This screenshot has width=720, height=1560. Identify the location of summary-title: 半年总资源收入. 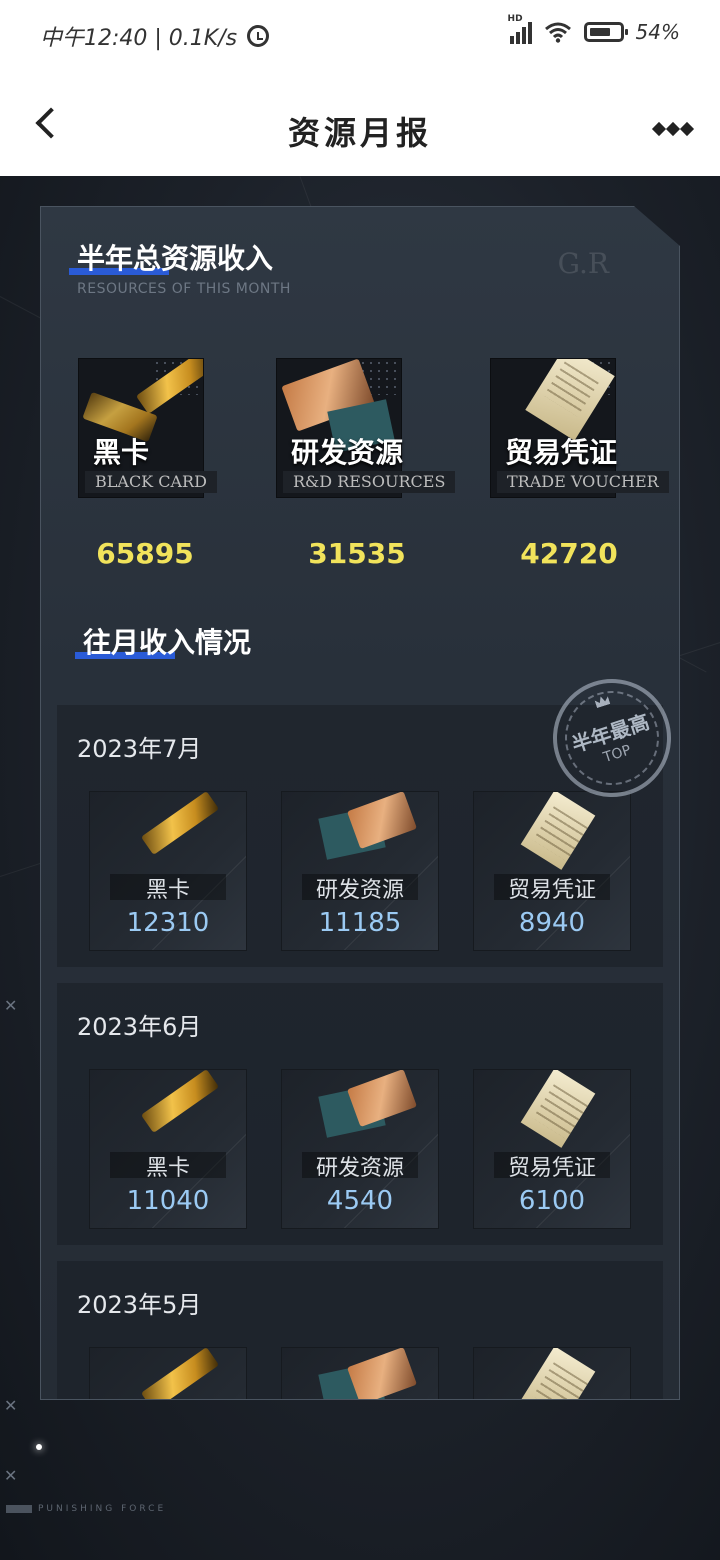
(171, 257).